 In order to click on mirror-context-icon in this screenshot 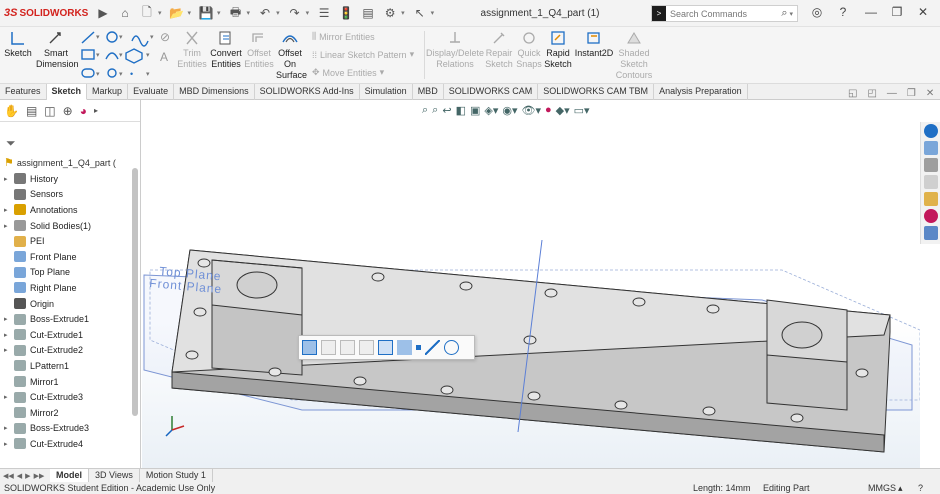, I will do `click(385, 347)`.